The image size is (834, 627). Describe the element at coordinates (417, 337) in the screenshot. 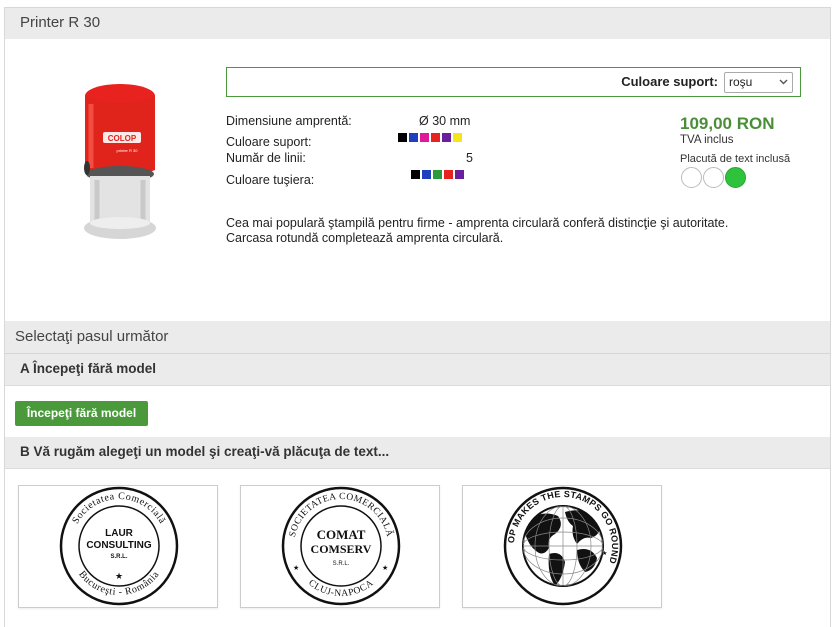

I see `next-step-heading: Selectaţi pasul următor` at that location.